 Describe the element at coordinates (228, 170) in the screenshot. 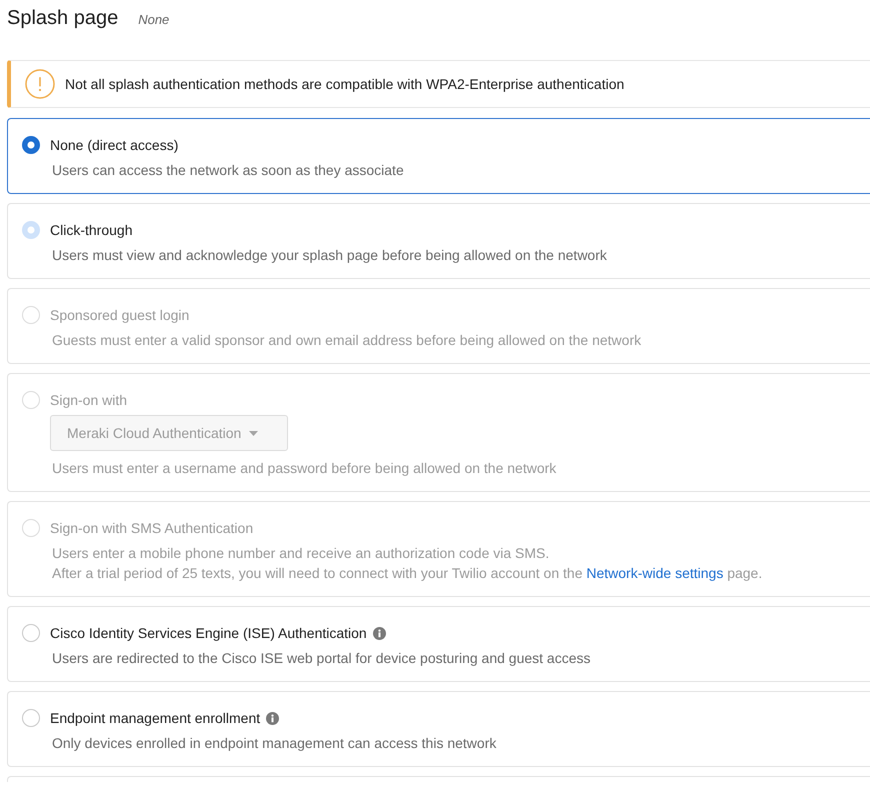

I see `option-description: Users can access the network as soon as they associate` at that location.